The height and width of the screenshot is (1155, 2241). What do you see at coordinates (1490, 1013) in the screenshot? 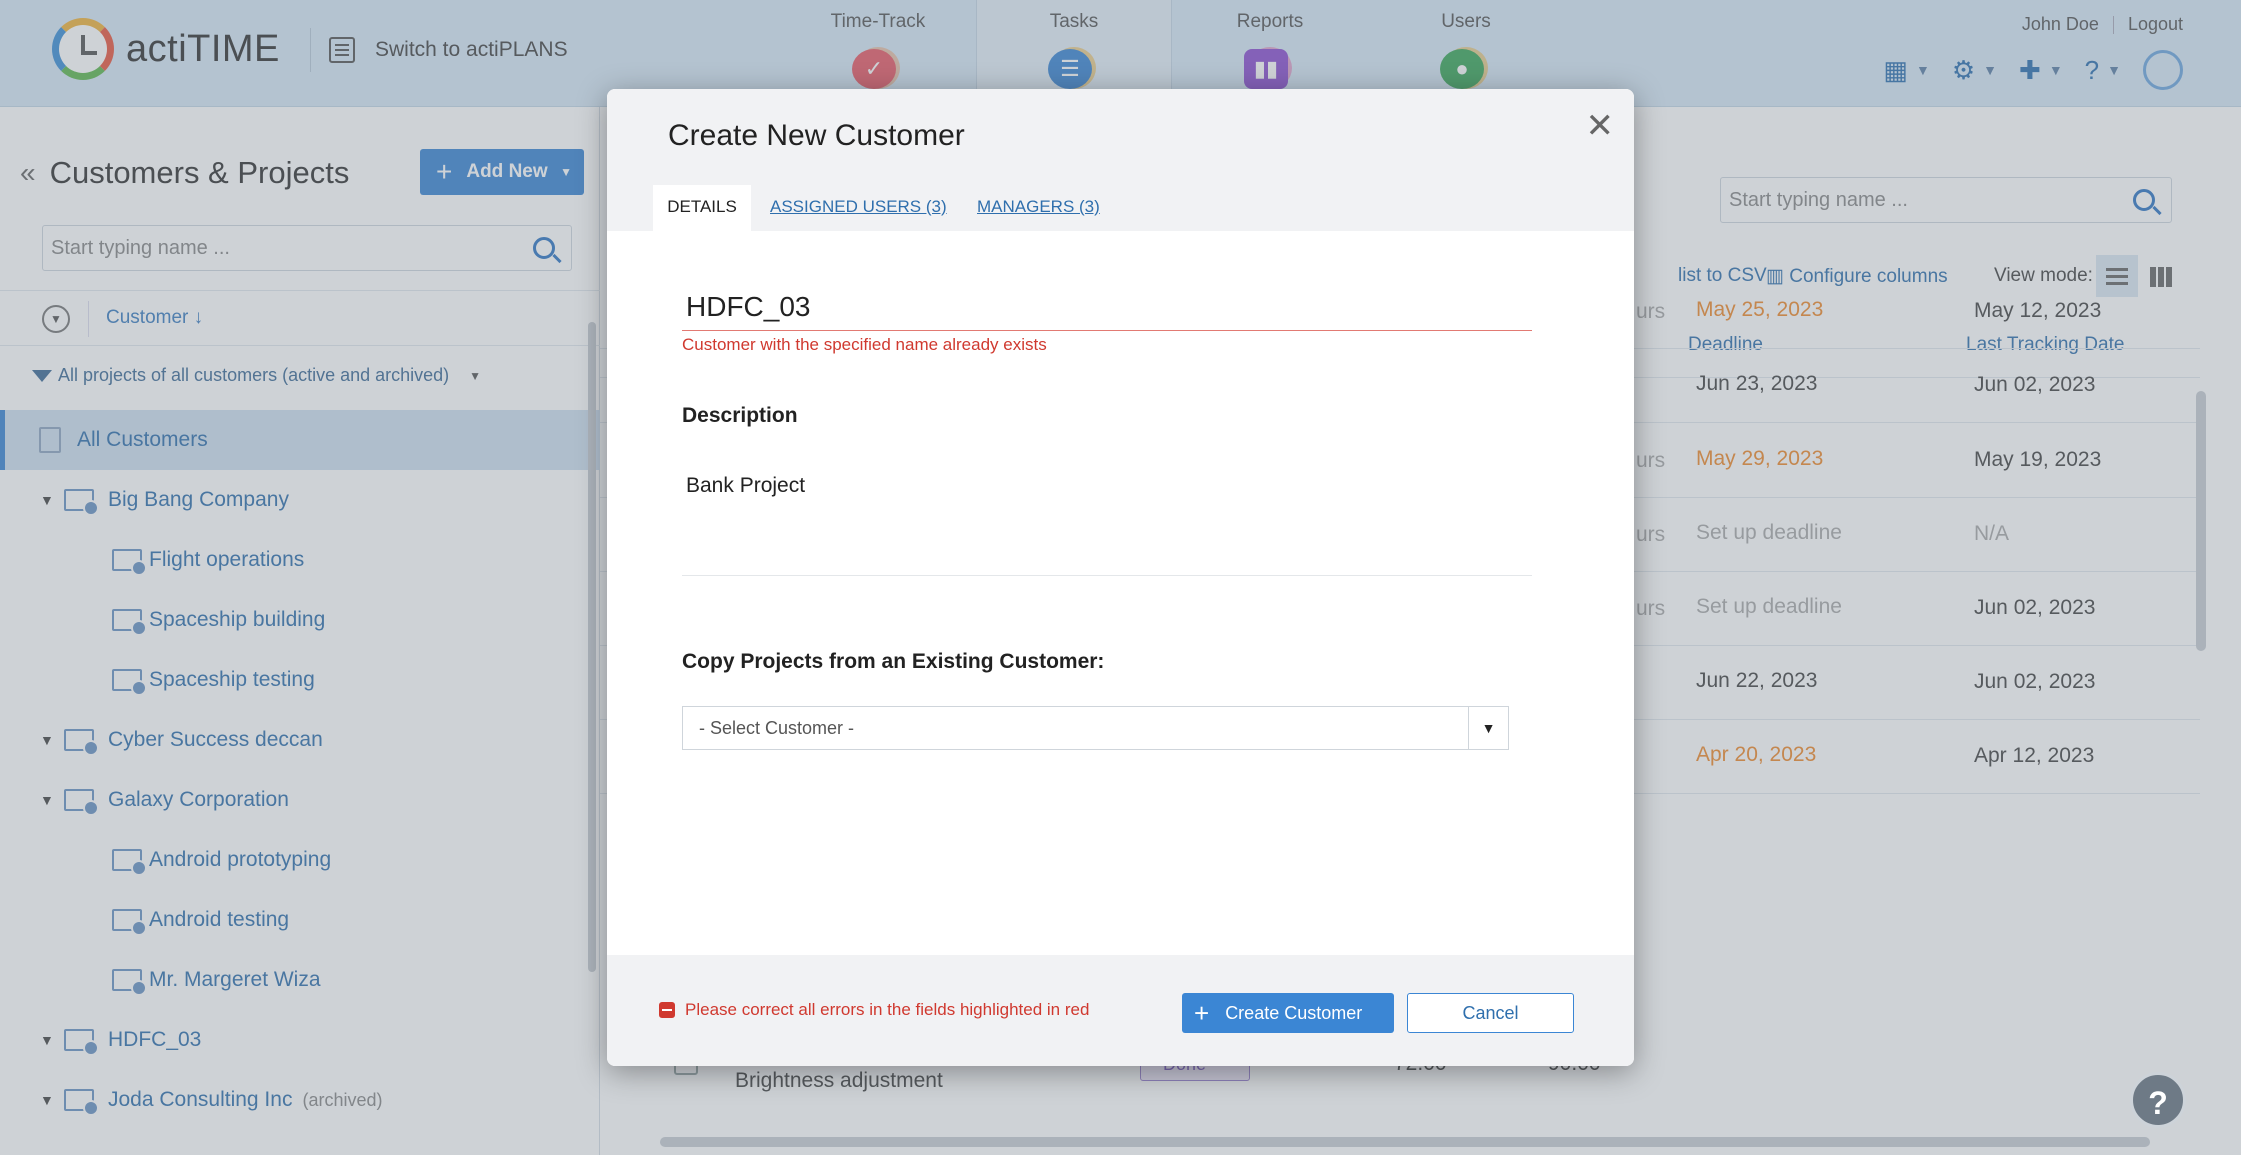
I see `cancel-button: Cancel` at bounding box center [1490, 1013].